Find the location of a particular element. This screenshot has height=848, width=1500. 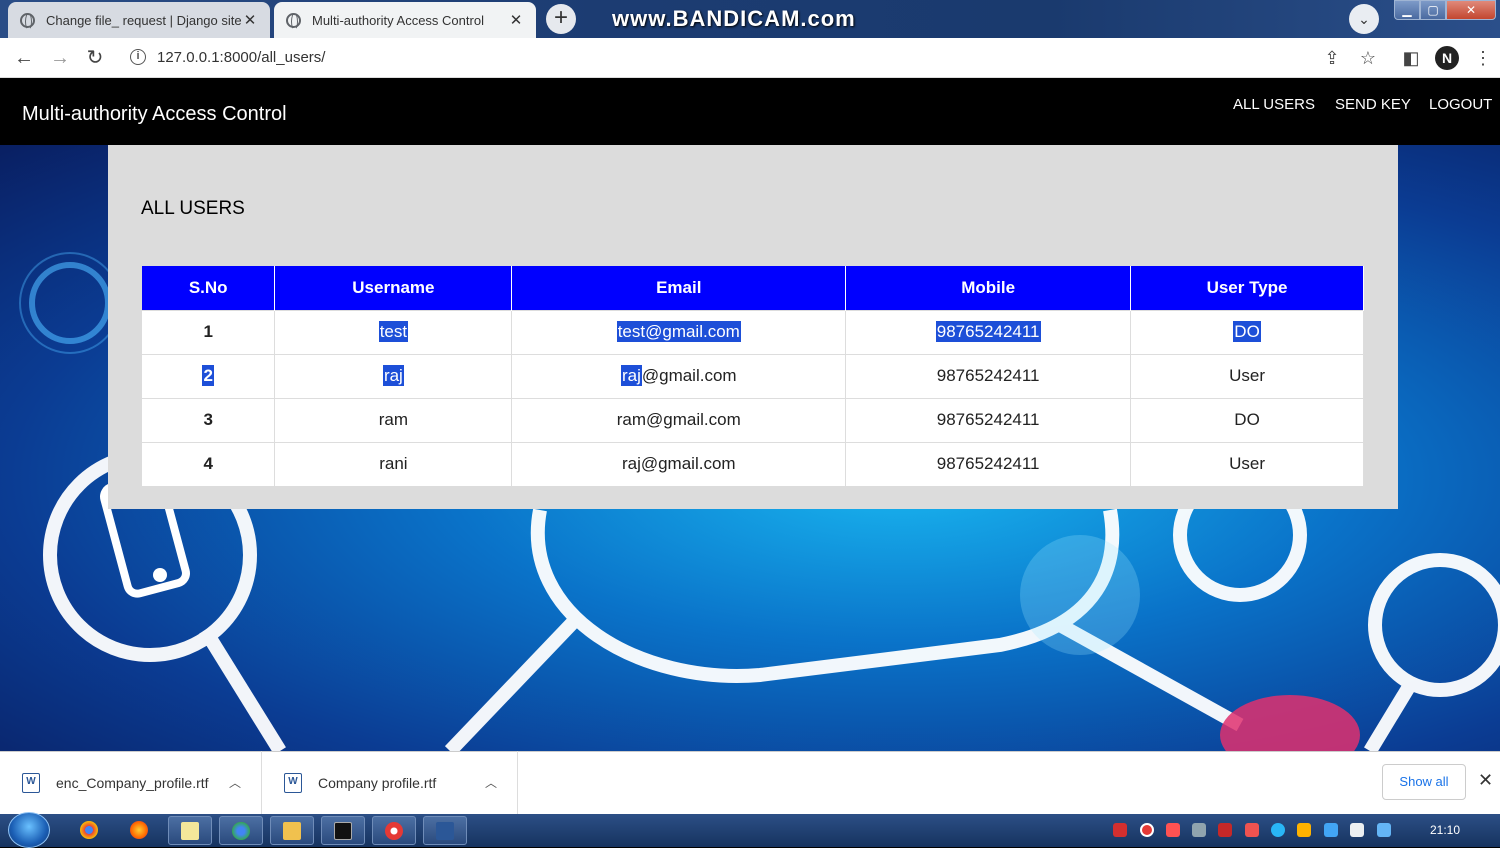

tab-django-admin: Change file_ request | Django site ✕ is located at coordinates (139, 20).